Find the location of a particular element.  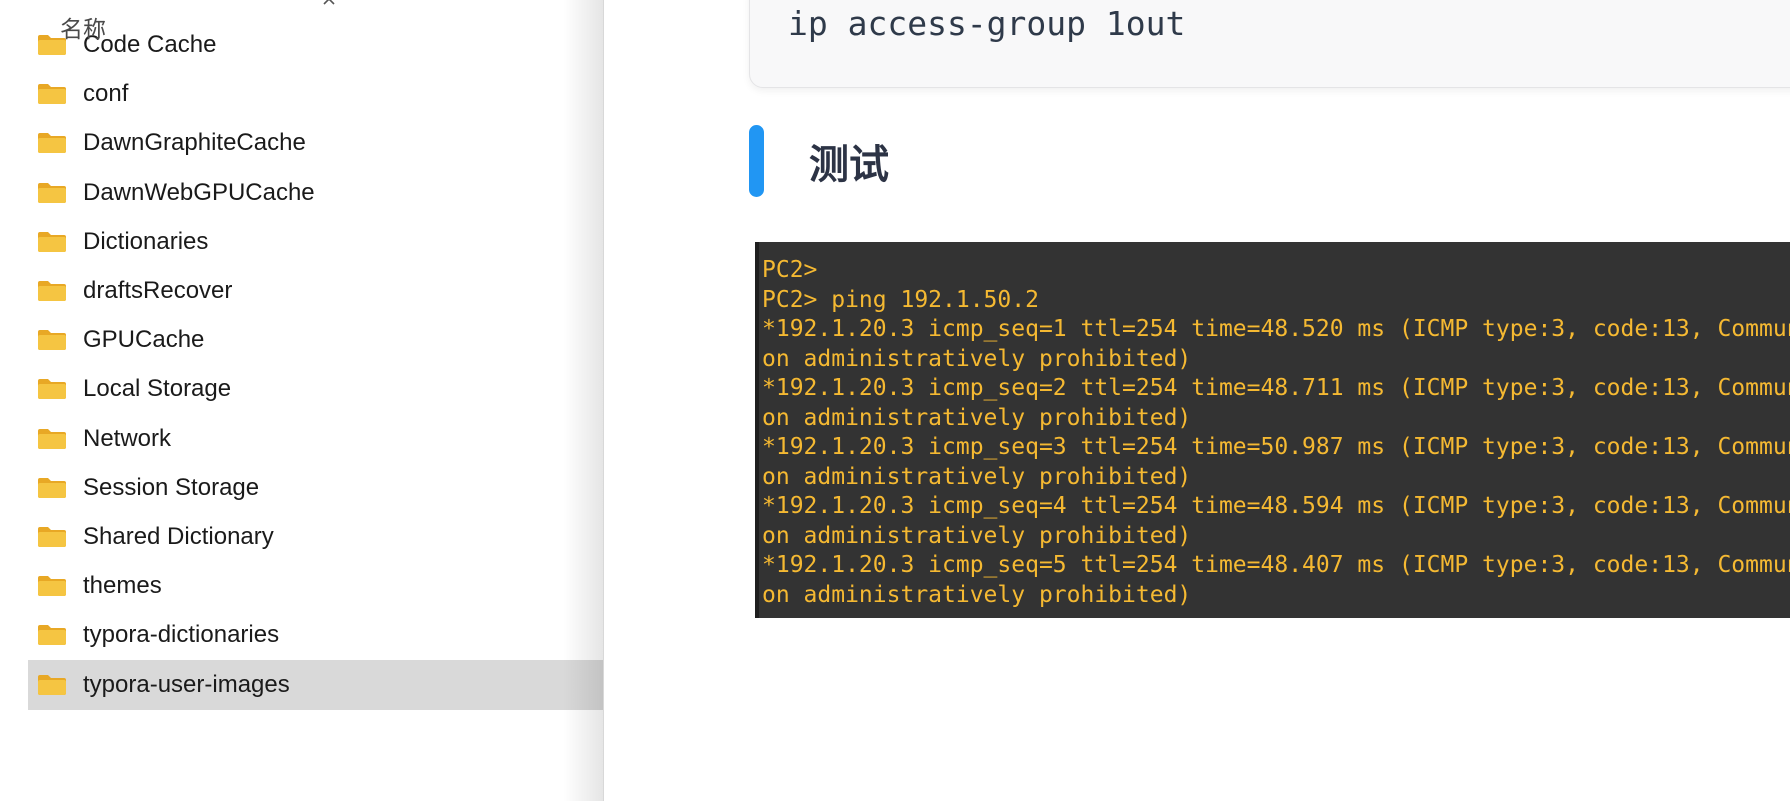

file-name: DawnWebGPUCache is located at coordinates (199, 192).